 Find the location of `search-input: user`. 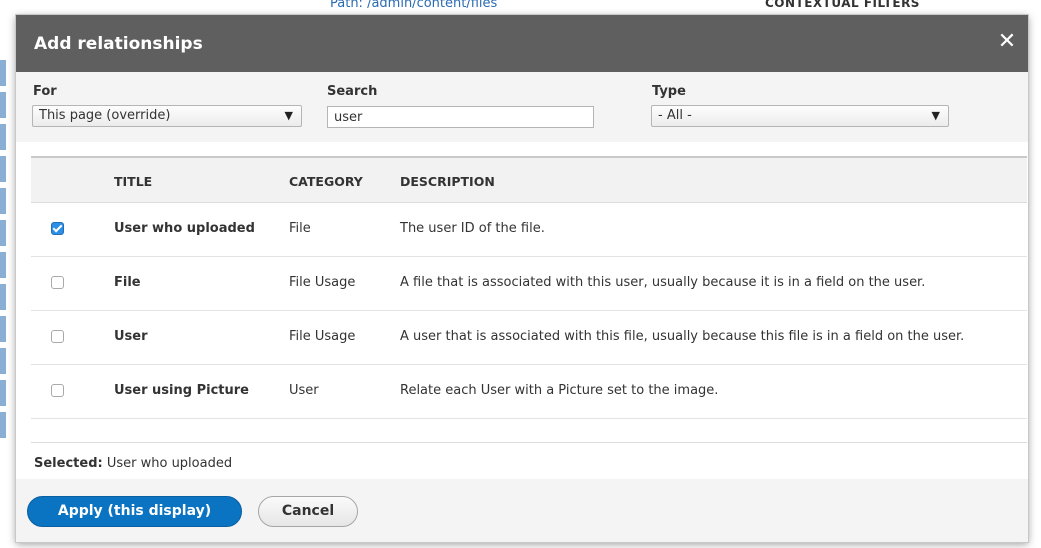

search-input: user is located at coordinates (460, 117).